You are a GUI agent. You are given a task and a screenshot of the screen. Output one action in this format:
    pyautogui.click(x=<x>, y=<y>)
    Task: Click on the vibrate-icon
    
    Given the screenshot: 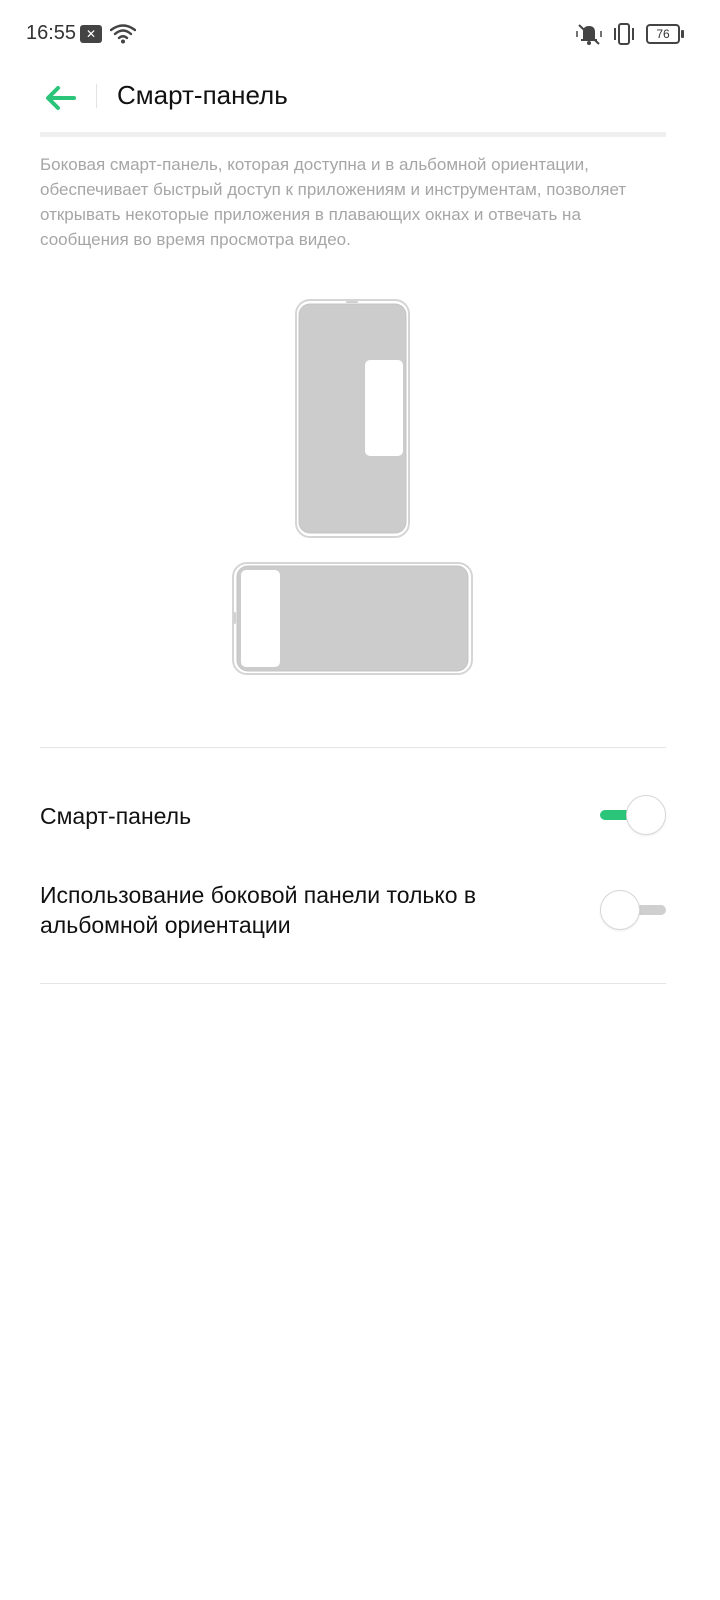 What is the action you would take?
    pyautogui.click(x=624, y=34)
    